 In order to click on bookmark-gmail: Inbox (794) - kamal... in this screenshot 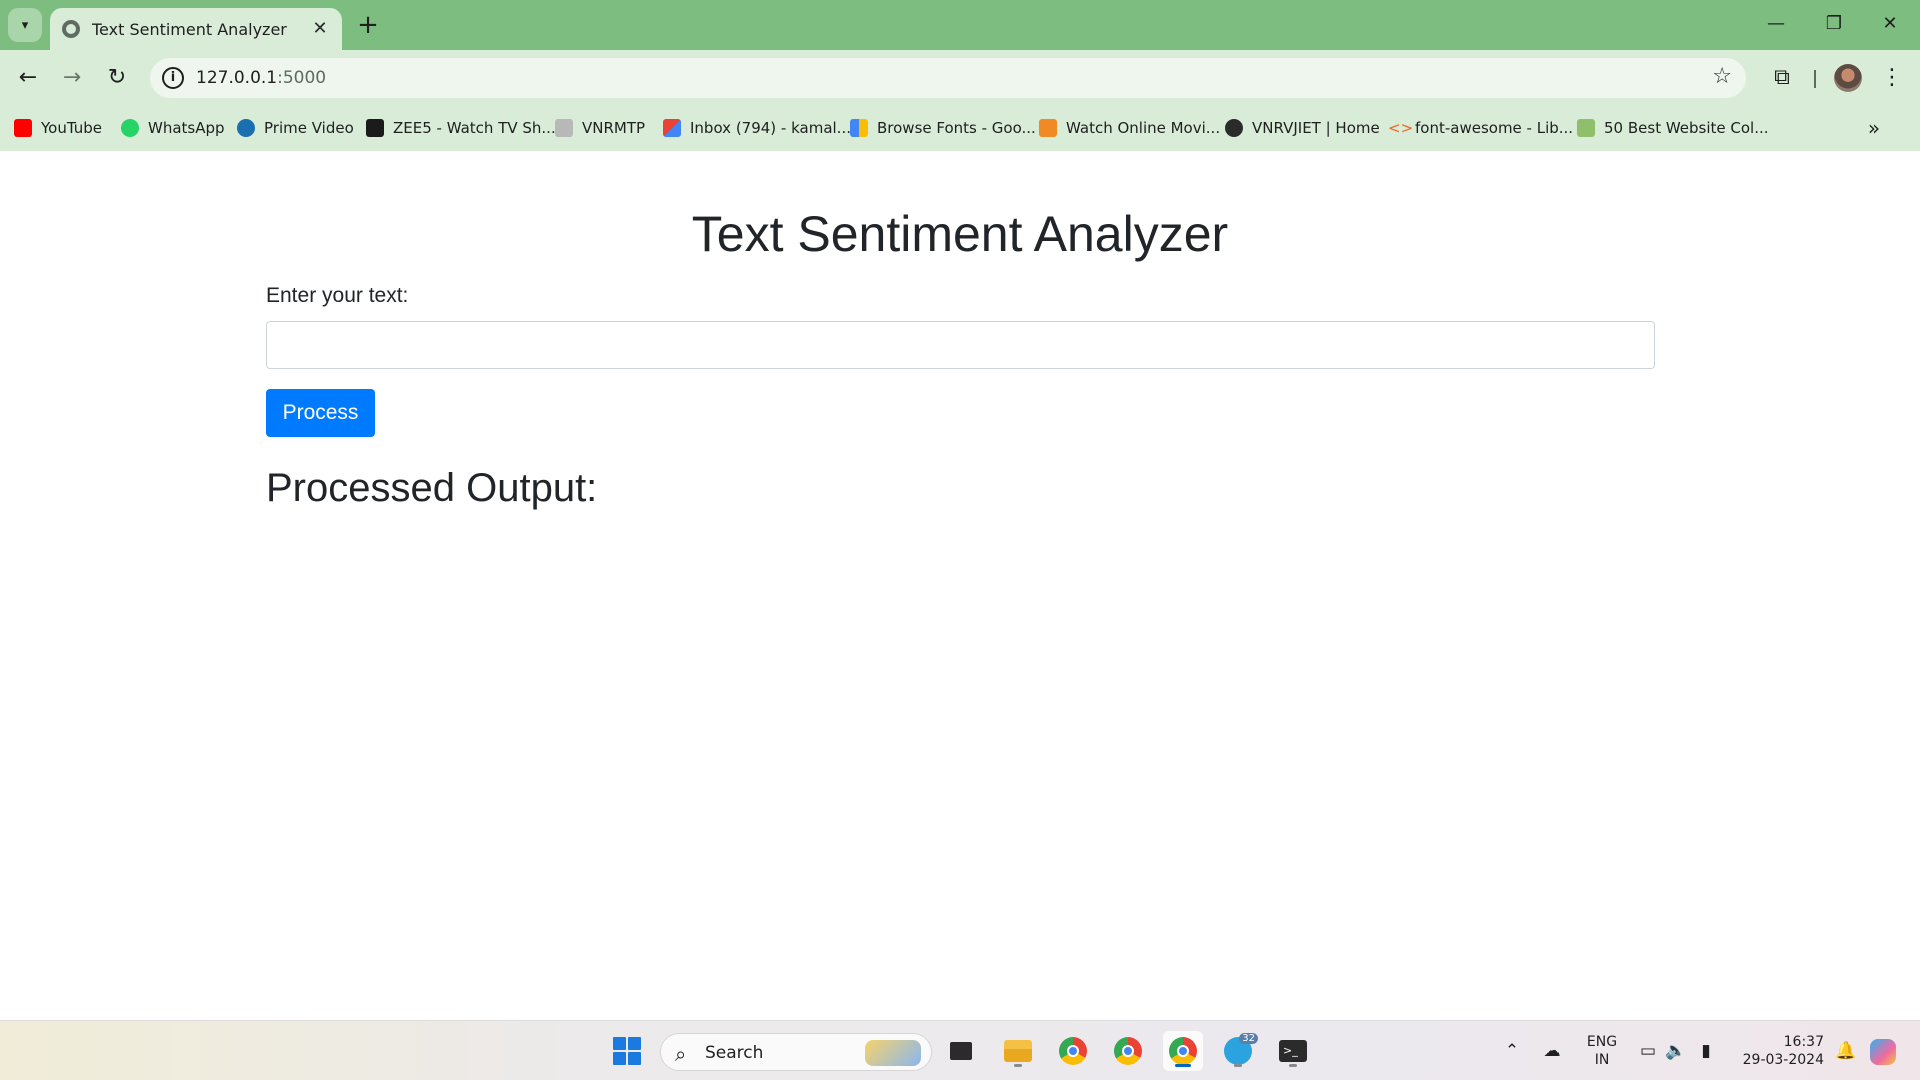, I will do `click(757, 128)`.